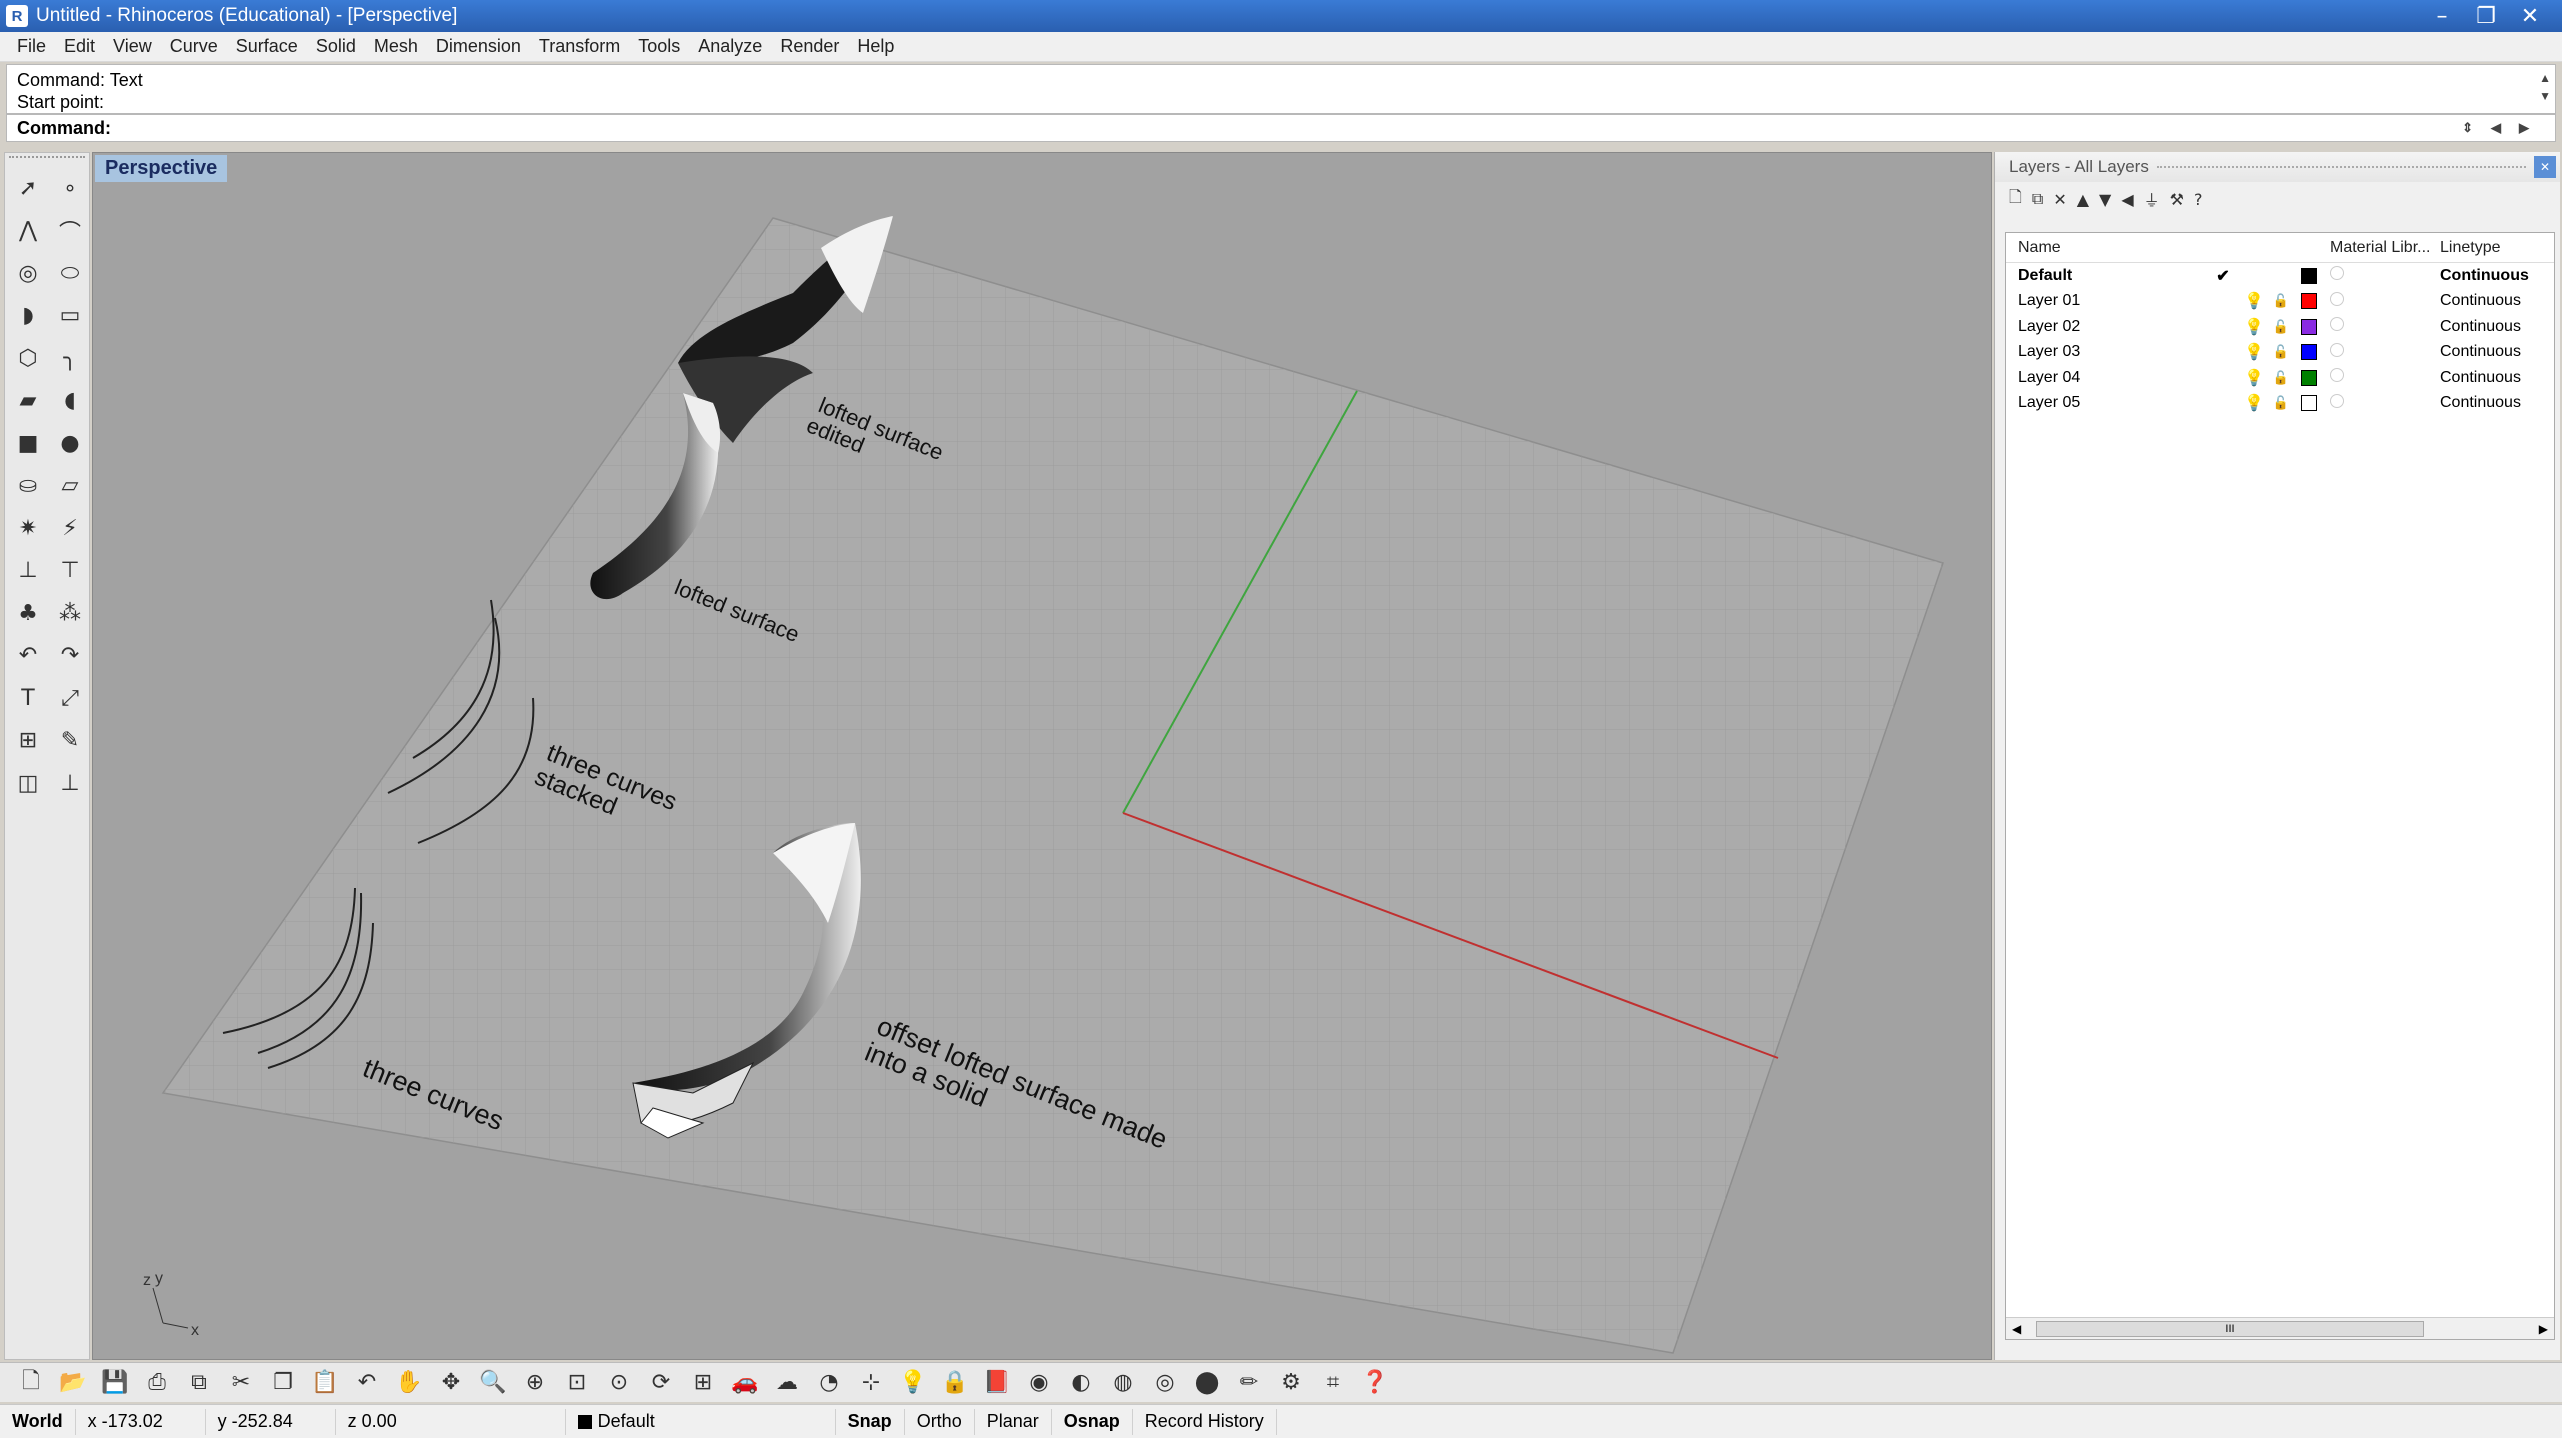 The width and height of the screenshot is (2562, 1438). Describe the element at coordinates (17, 16) in the screenshot. I see `rhino-app-icon: R` at that location.